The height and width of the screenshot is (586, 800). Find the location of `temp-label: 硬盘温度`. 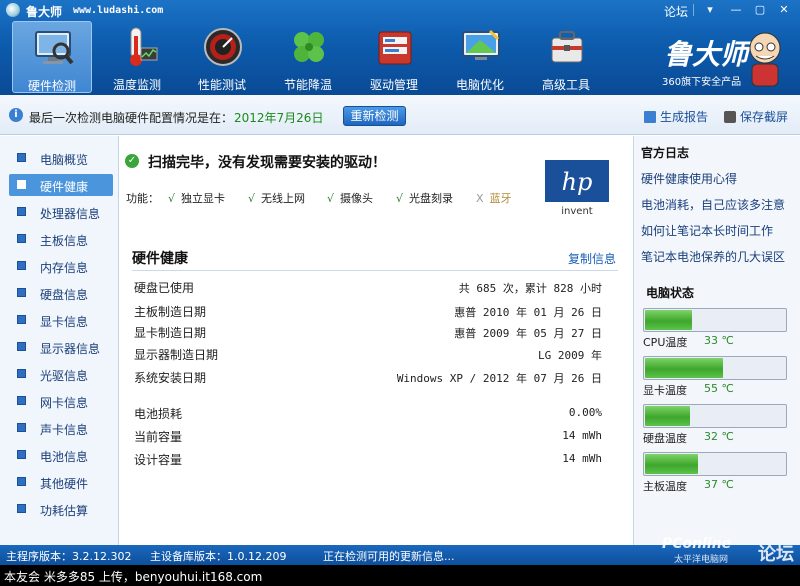

temp-label: 硬盘温度 is located at coordinates (665, 438).